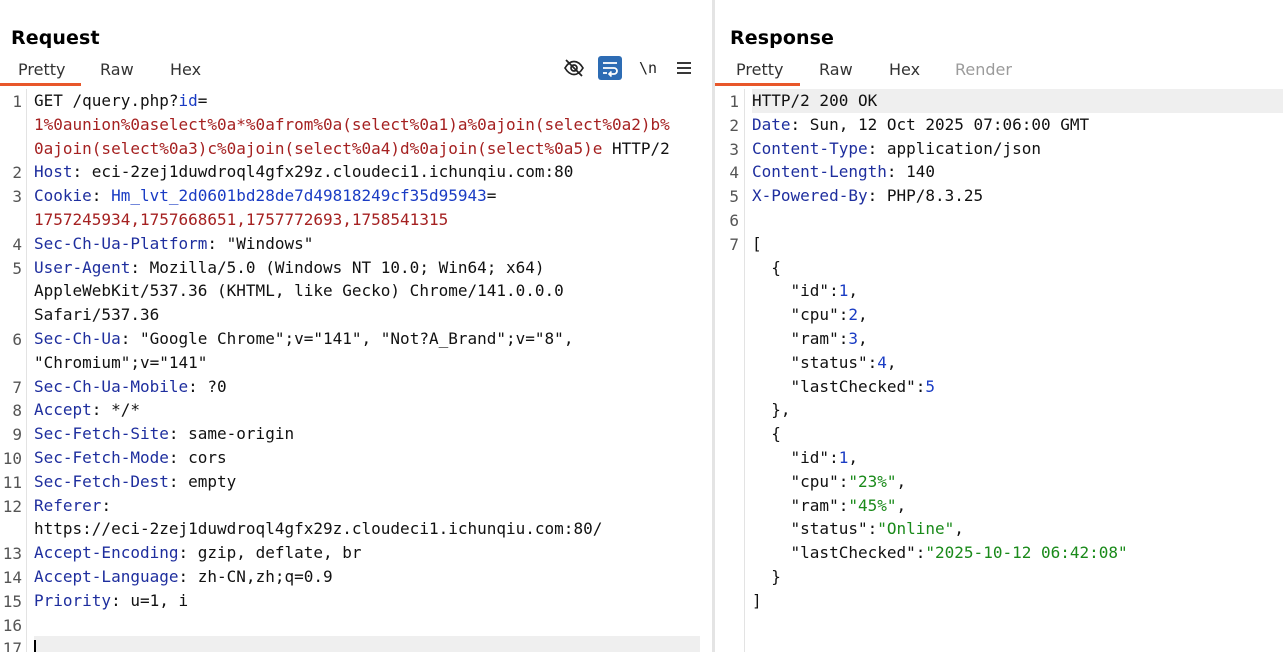 The image size is (1283, 652). What do you see at coordinates (836, 69) in the screenshot?
I see `response-tab-raw: Raw` at bounding box center [836, 69].